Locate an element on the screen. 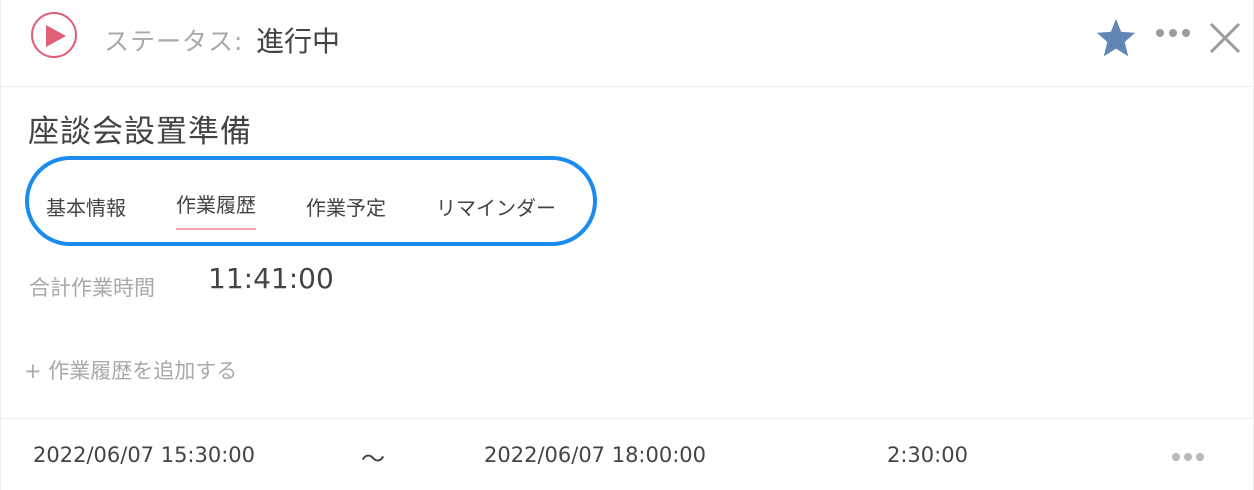  task-title: 座談会設置準備 is located at coordinates (140, 128).